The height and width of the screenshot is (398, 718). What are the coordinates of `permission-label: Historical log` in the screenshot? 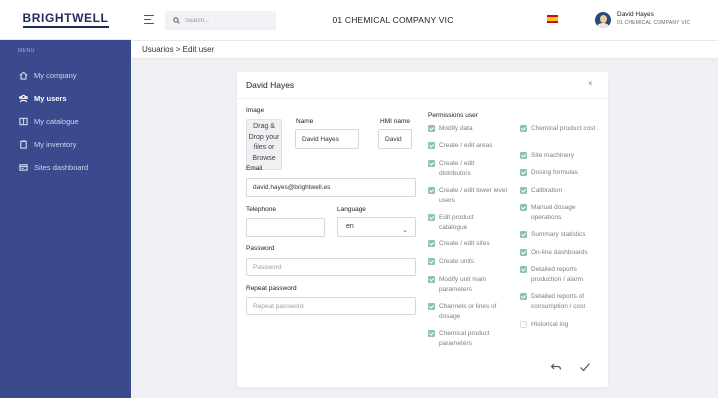 It's located at (550, 324).